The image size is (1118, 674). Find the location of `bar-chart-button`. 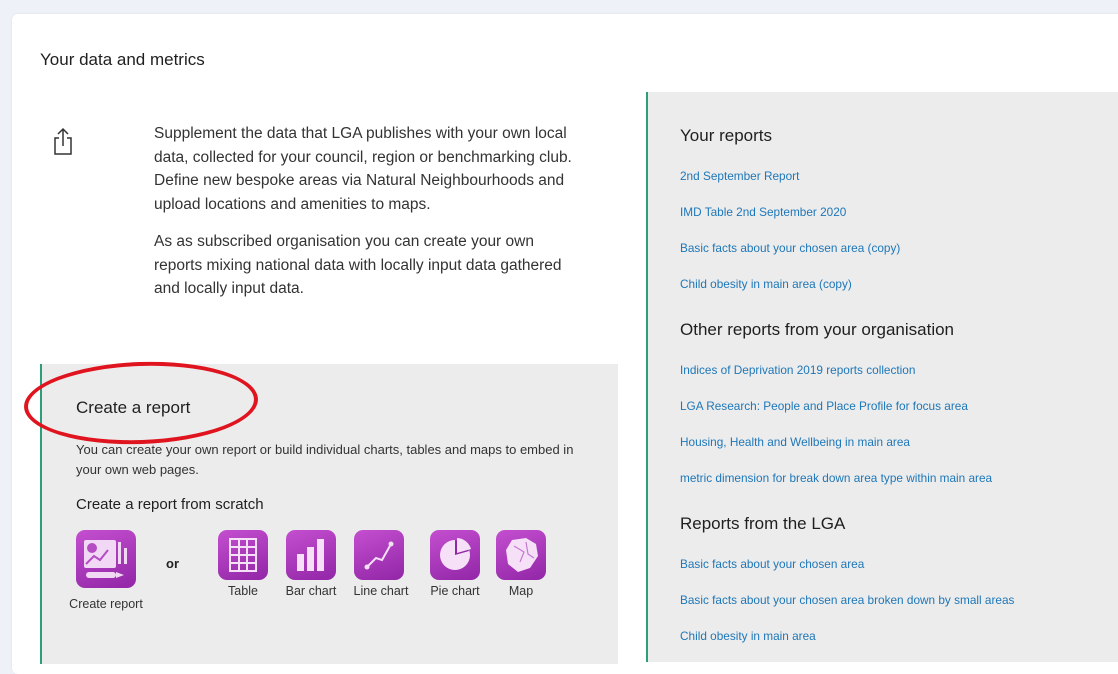

bar-chart-button is located at coordinates (311, 555).